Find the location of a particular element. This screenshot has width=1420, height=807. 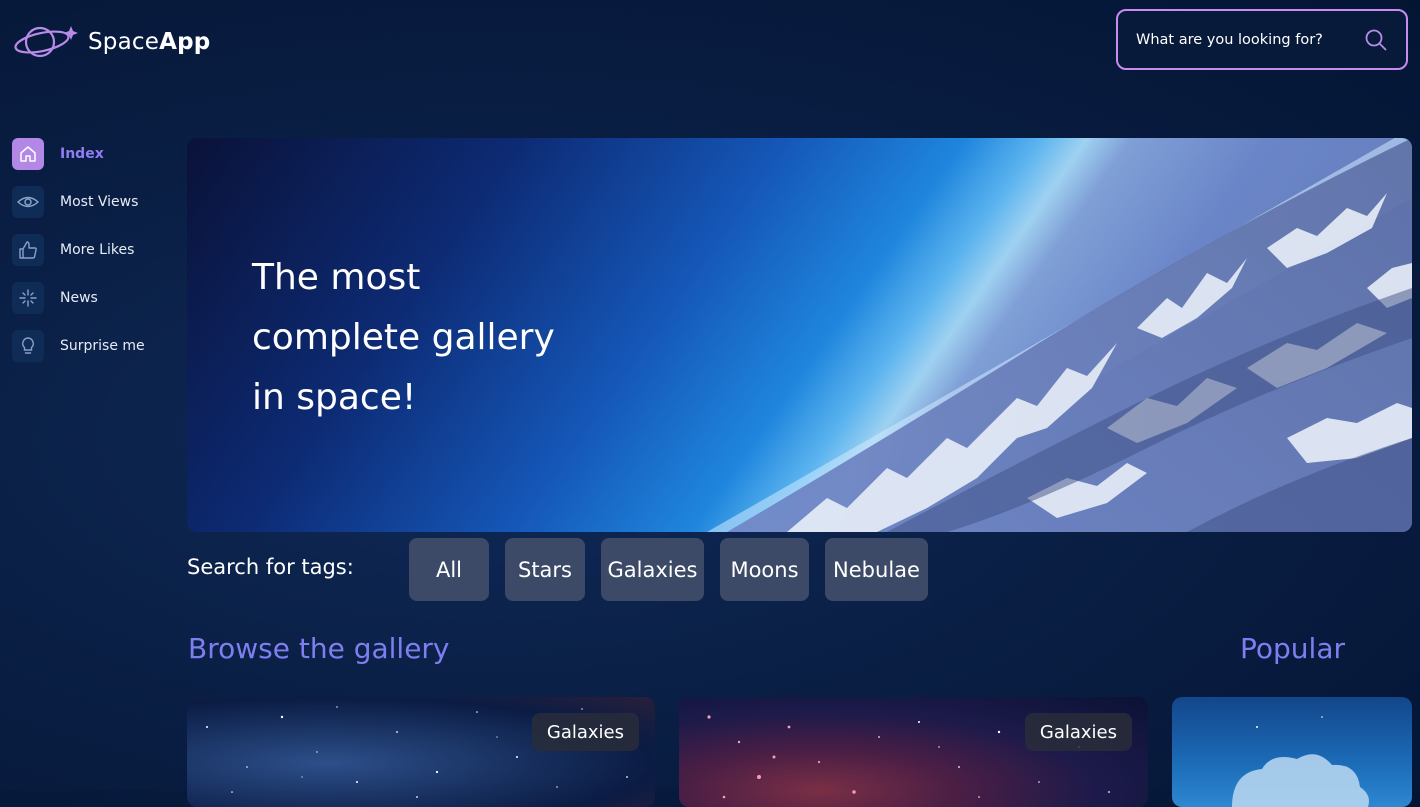

sidebar-item-most-views: Most Views is located at coordinates (78, 202).